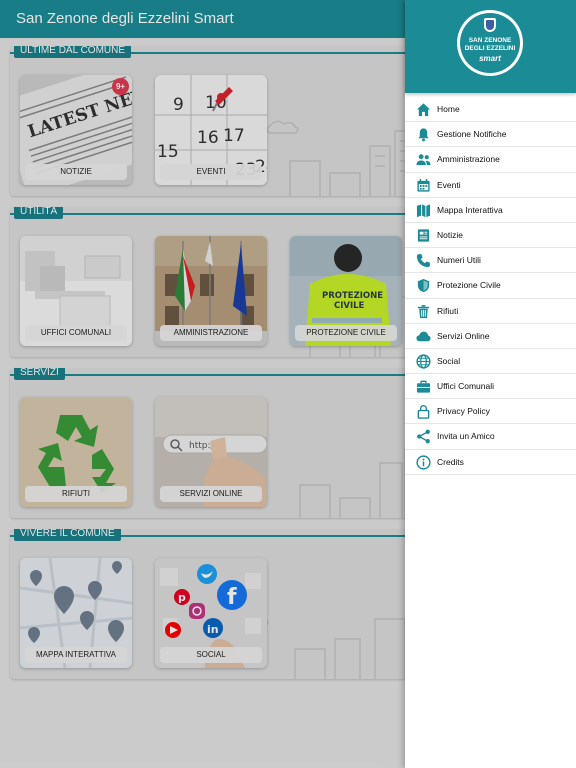  I want to click on menu-item-label: Gestione Notifiche, so click(472, 134).